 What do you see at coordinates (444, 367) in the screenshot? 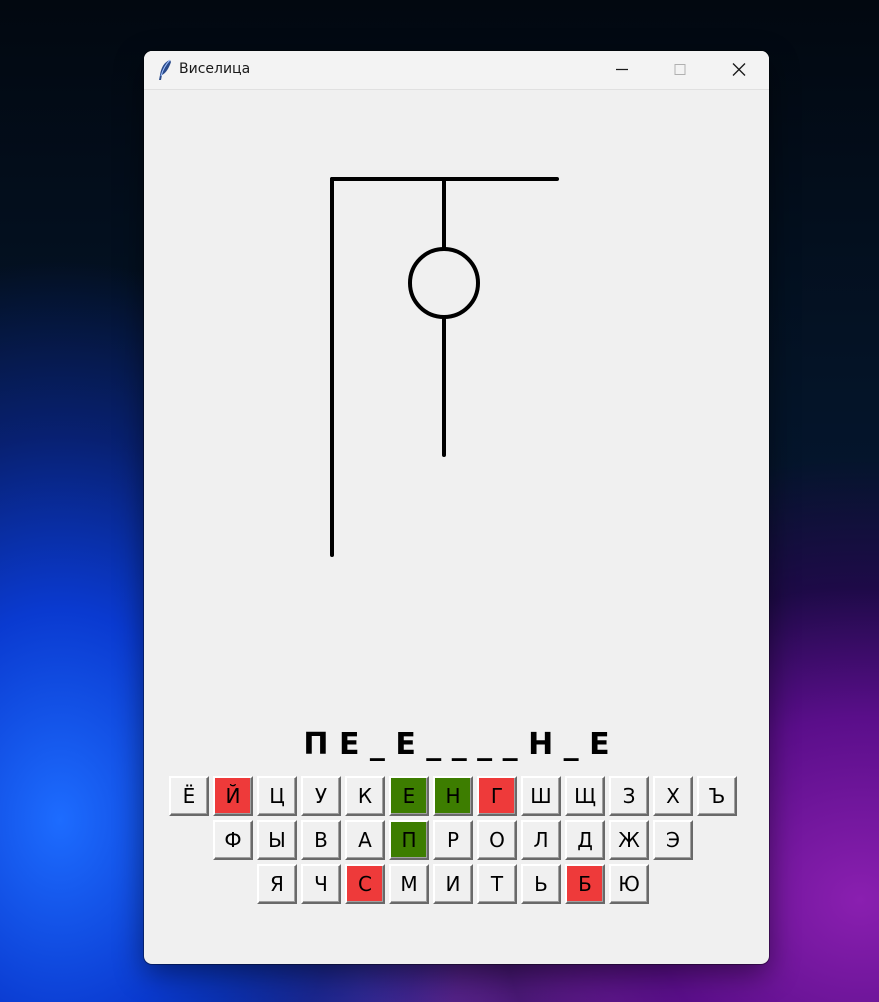
I see `gallows-drawing` at bounding box center [444, 367].